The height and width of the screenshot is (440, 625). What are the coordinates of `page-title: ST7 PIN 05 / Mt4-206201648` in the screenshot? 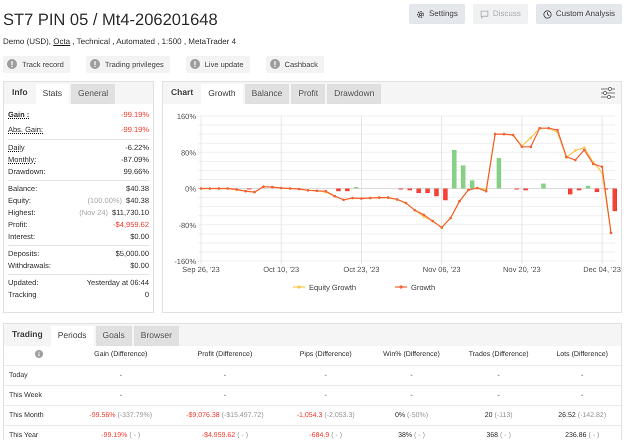 It's located at (110, 20).